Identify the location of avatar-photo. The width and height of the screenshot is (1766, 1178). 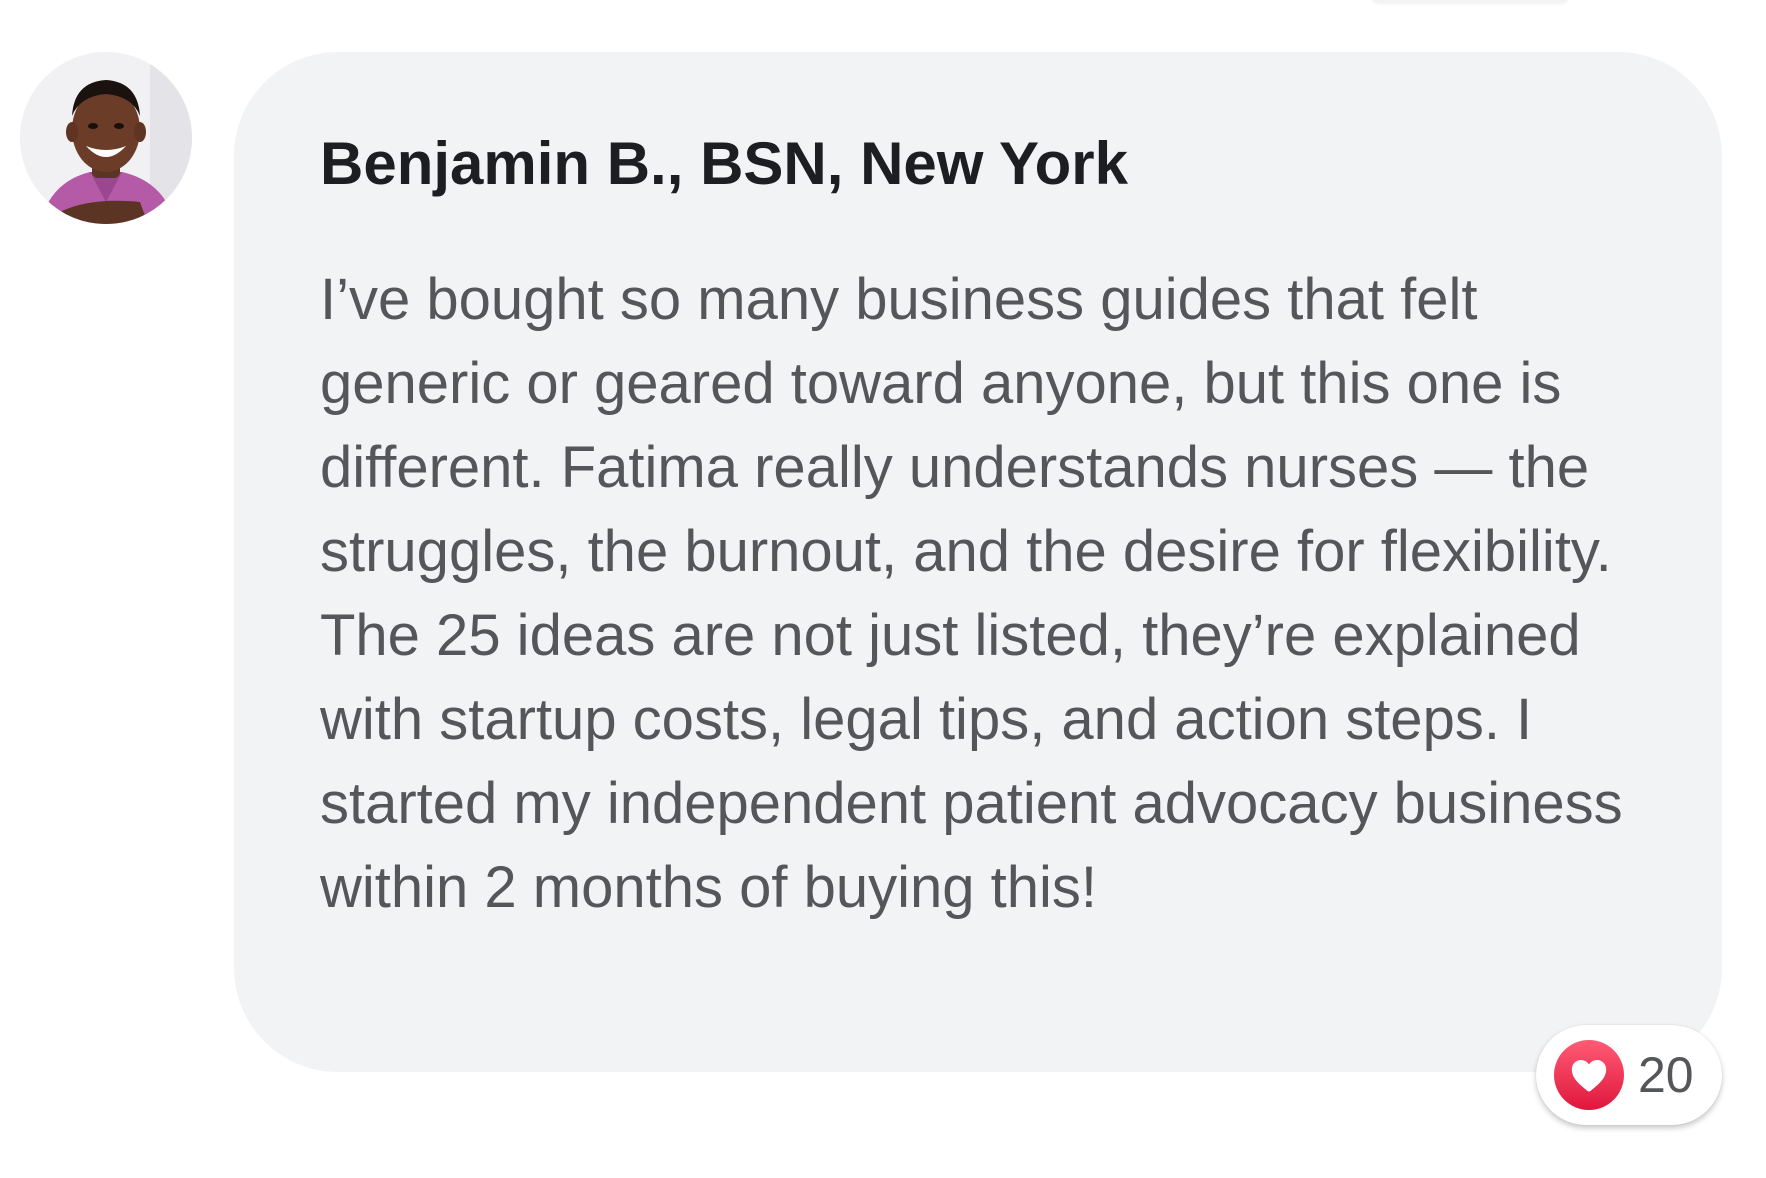
(106, 138).